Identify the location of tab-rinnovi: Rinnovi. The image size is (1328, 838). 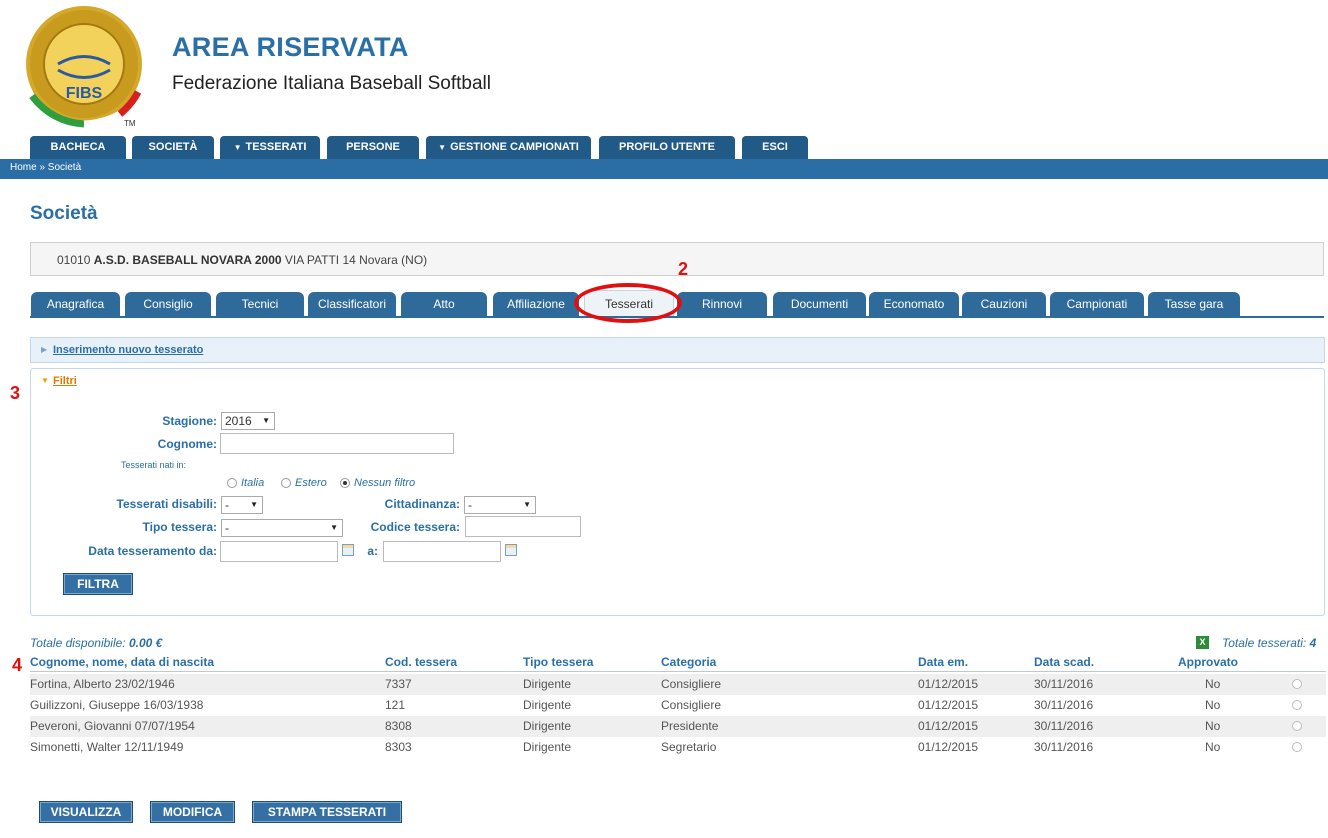
(722, 304).